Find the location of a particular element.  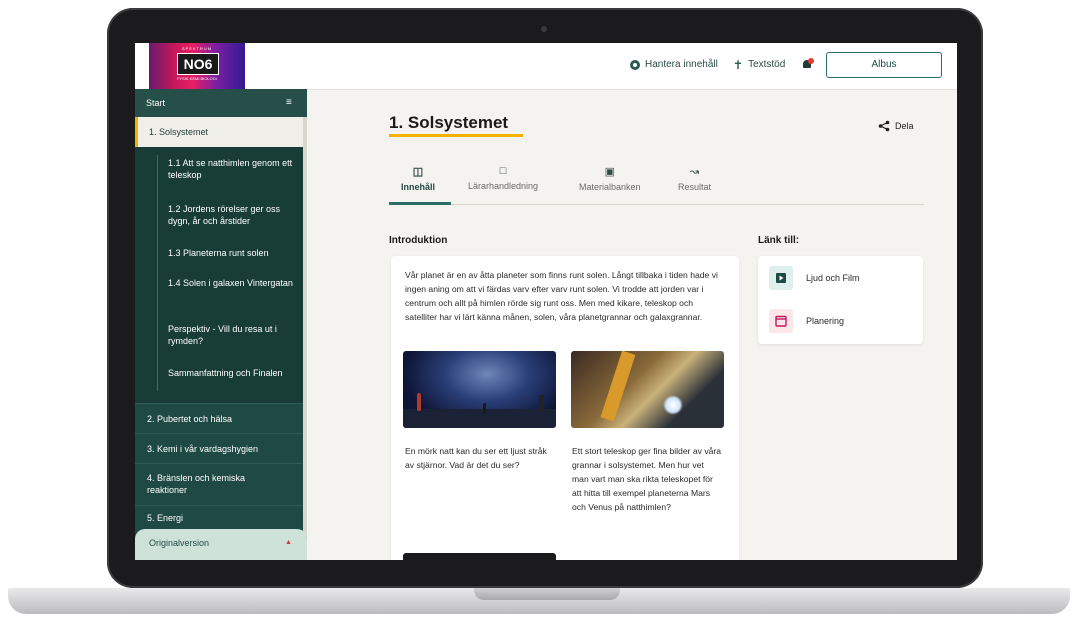

tab-label: Resultat is located at coordinates (695, 187).